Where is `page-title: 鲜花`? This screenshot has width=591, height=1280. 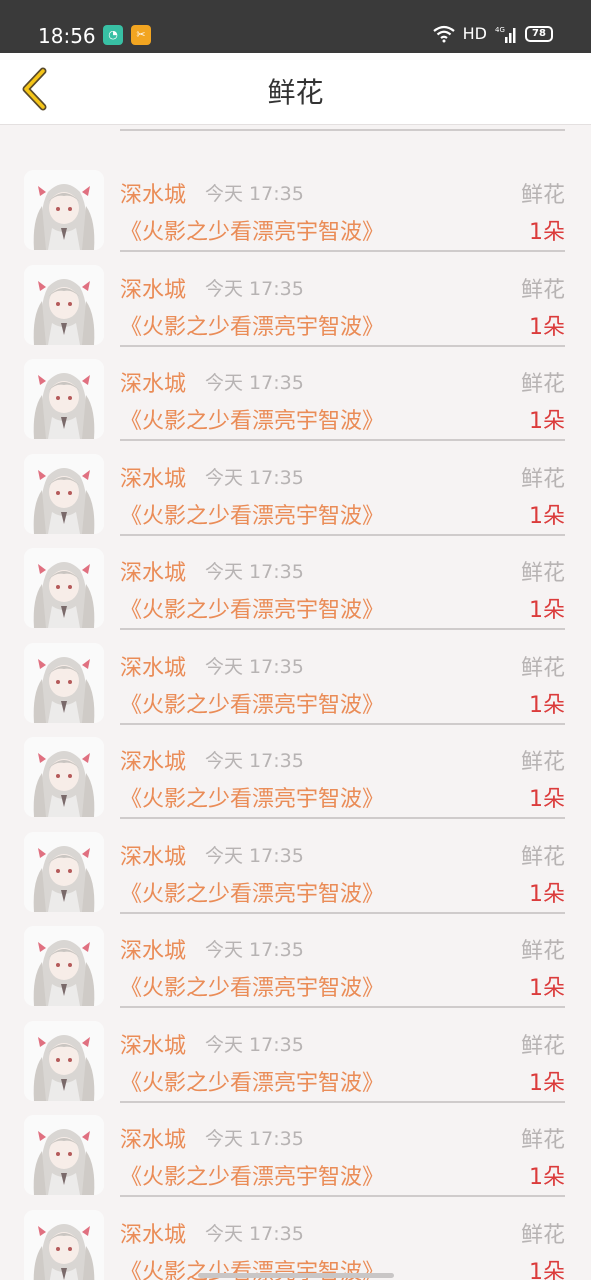
page-title: 鲜花 is located at coordinates (295, 92).